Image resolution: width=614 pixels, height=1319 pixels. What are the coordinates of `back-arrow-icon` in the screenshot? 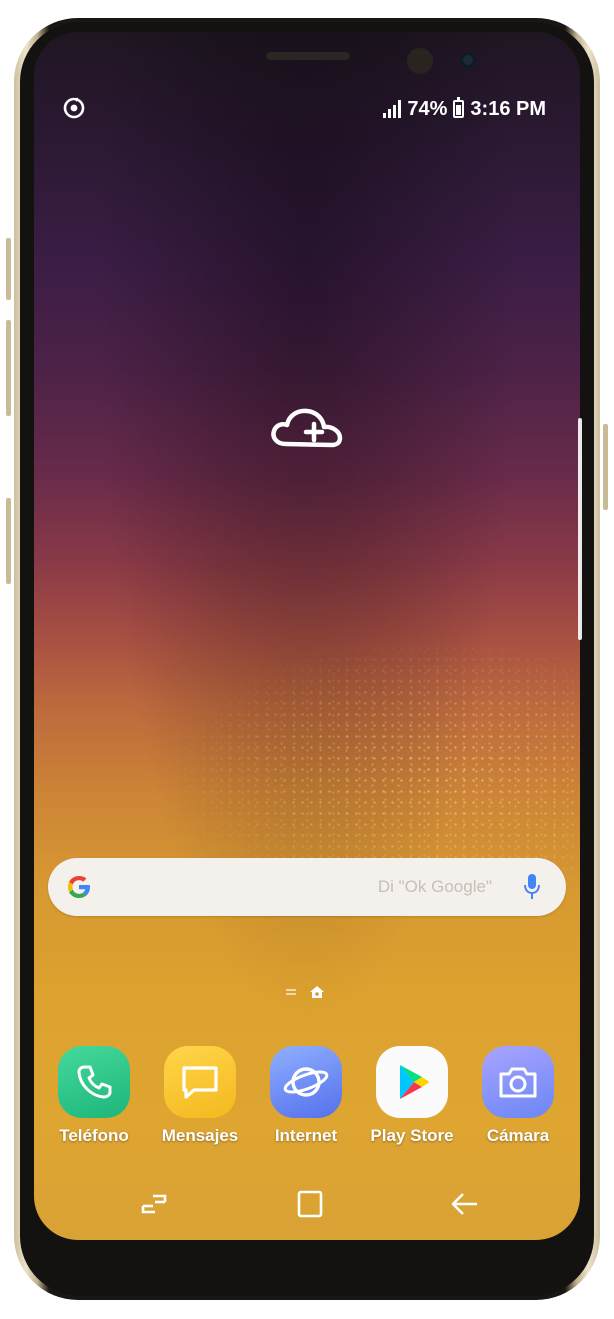 It's located at (464, 1204).